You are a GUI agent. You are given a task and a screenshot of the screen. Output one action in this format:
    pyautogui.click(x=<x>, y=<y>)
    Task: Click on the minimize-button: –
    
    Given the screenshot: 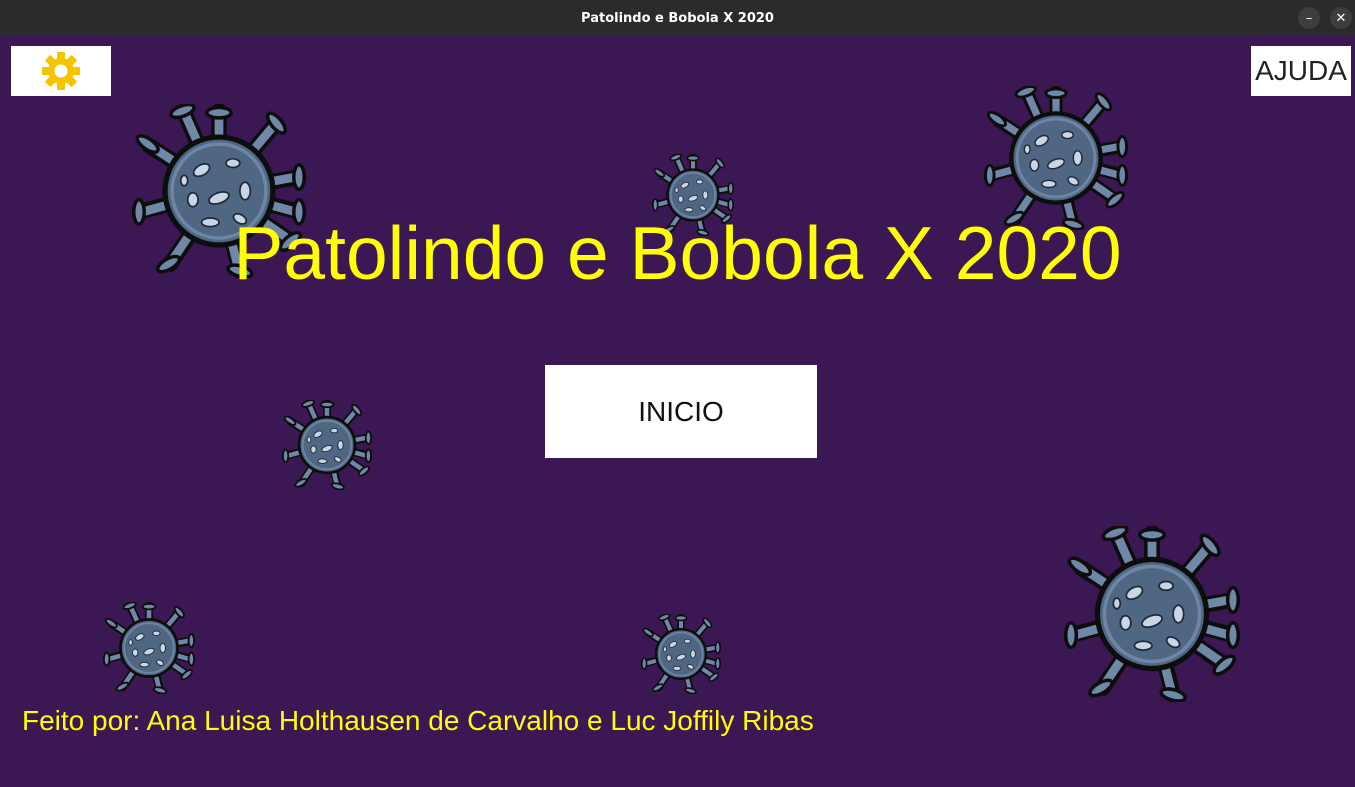 What is the action you would take?
    pyautogui.click(x=1309, y=18)
    